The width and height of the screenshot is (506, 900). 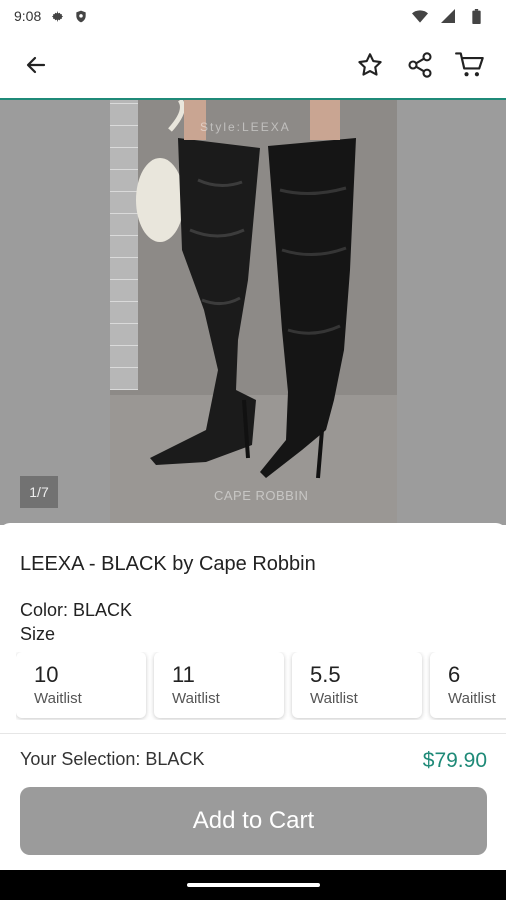 What do you see at coordinates (253, 821) in the screenshot?
I see `add-to-cart-button: Add to Cart` at bounding box center [253, 821].